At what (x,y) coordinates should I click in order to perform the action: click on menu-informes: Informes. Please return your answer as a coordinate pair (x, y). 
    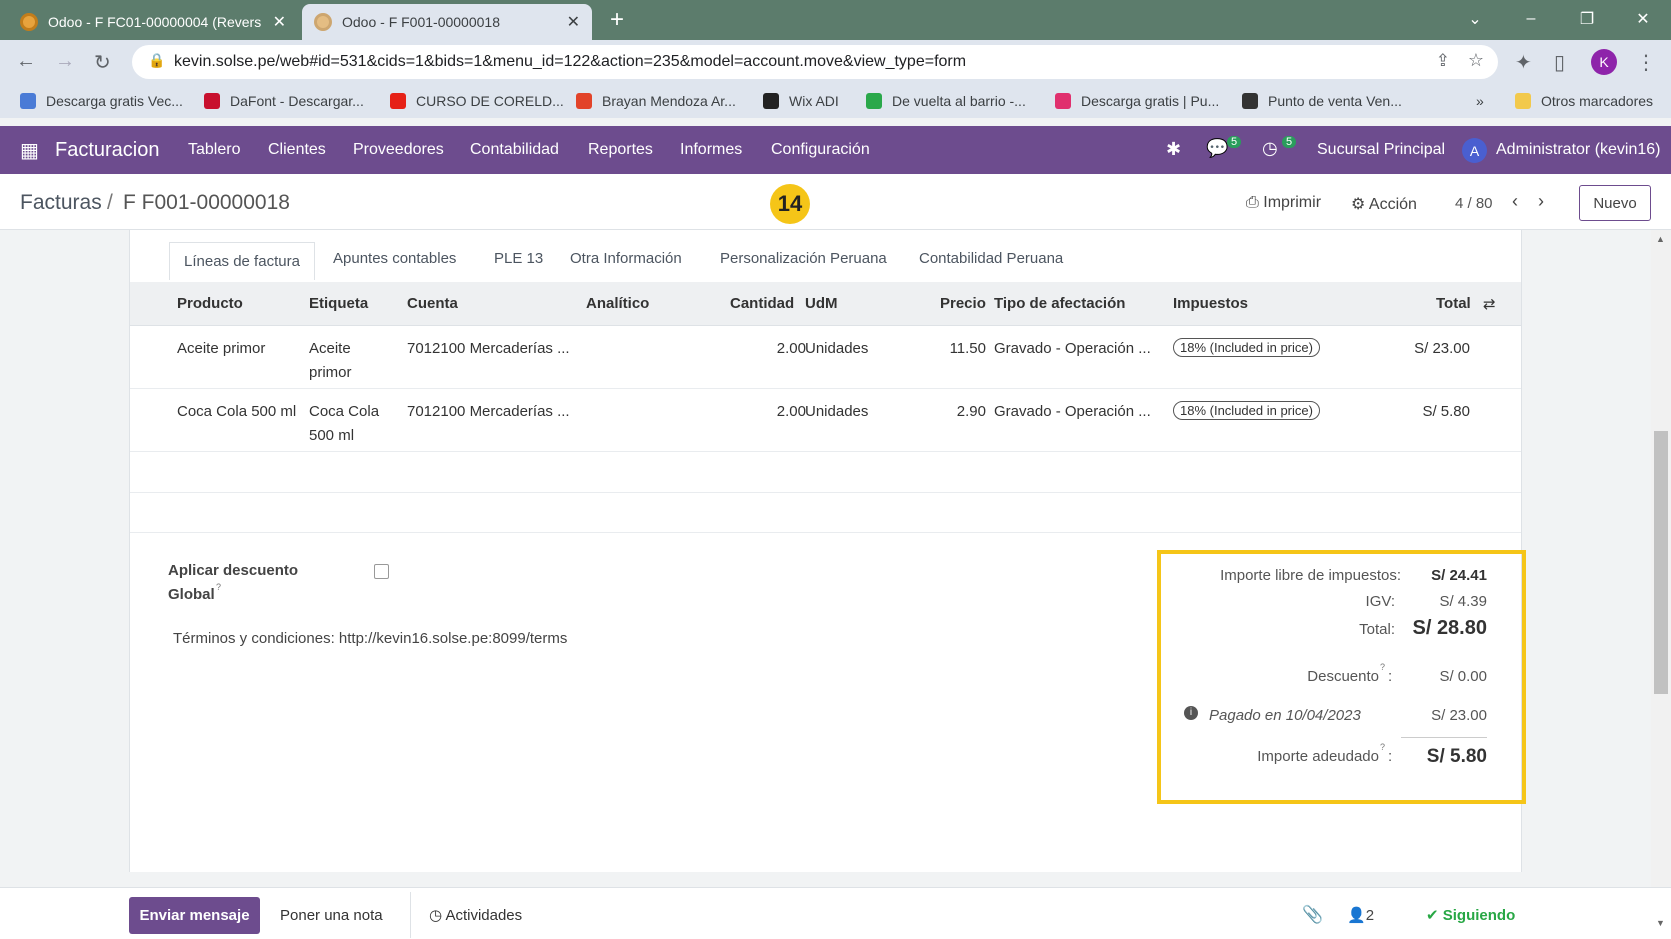
    Looking at the image, I should click on (711, 150).